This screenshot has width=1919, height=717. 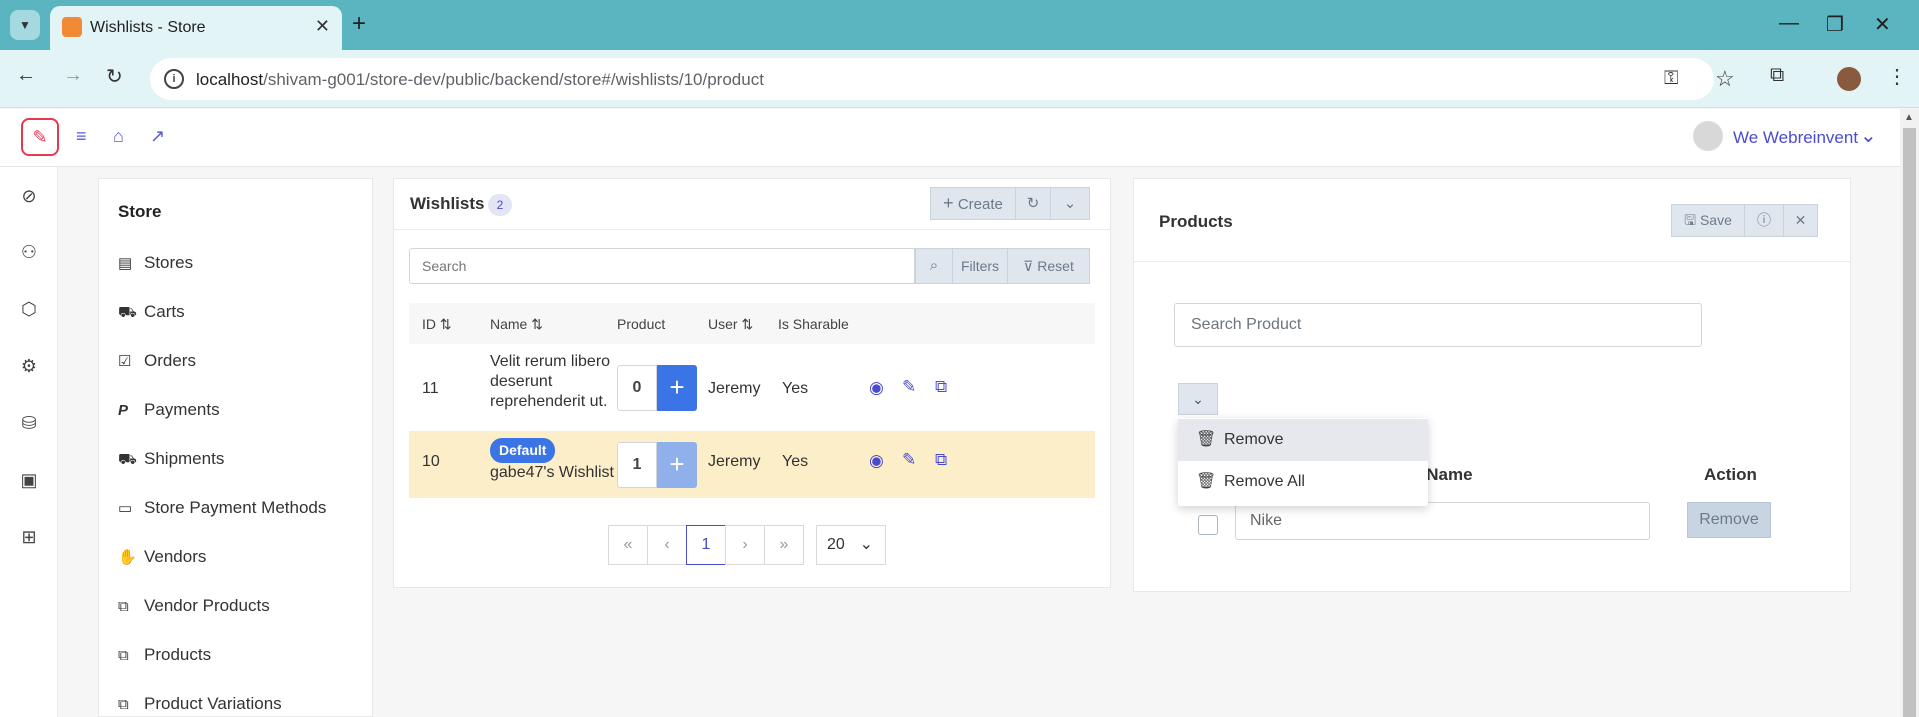 What do you see at coordinates (637, 465) in the screenshot?
I see `product-count: 1` at bounding box center [637, 465].